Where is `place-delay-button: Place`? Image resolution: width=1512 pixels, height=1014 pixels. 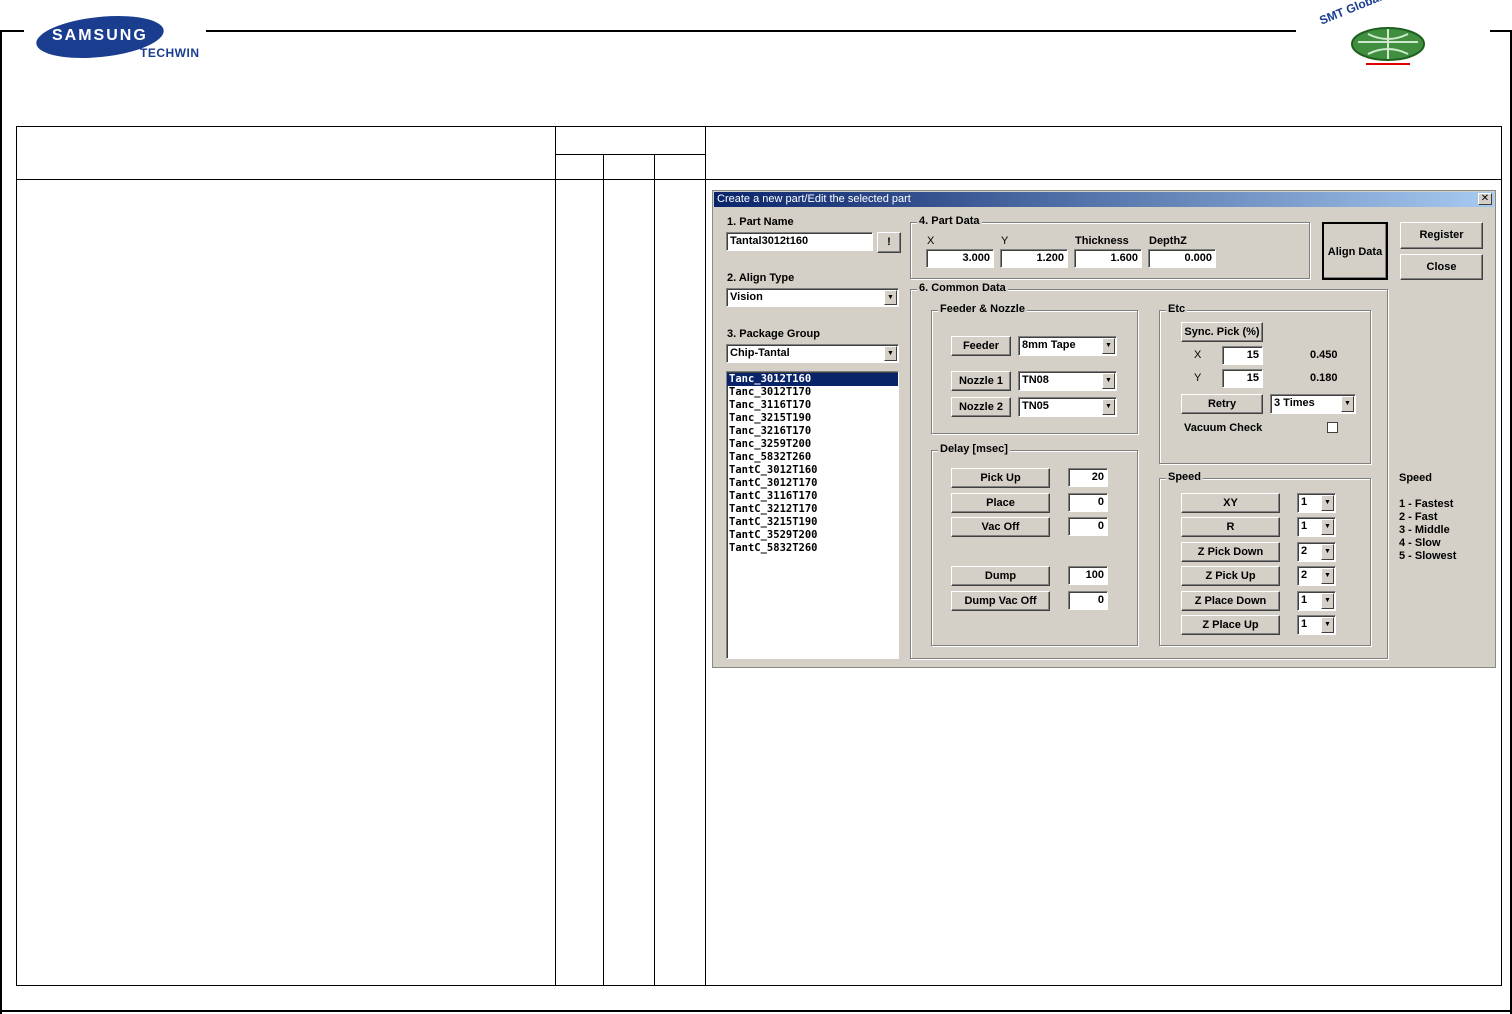 place-delay-button: Place is located at coordinates (1000, 503).